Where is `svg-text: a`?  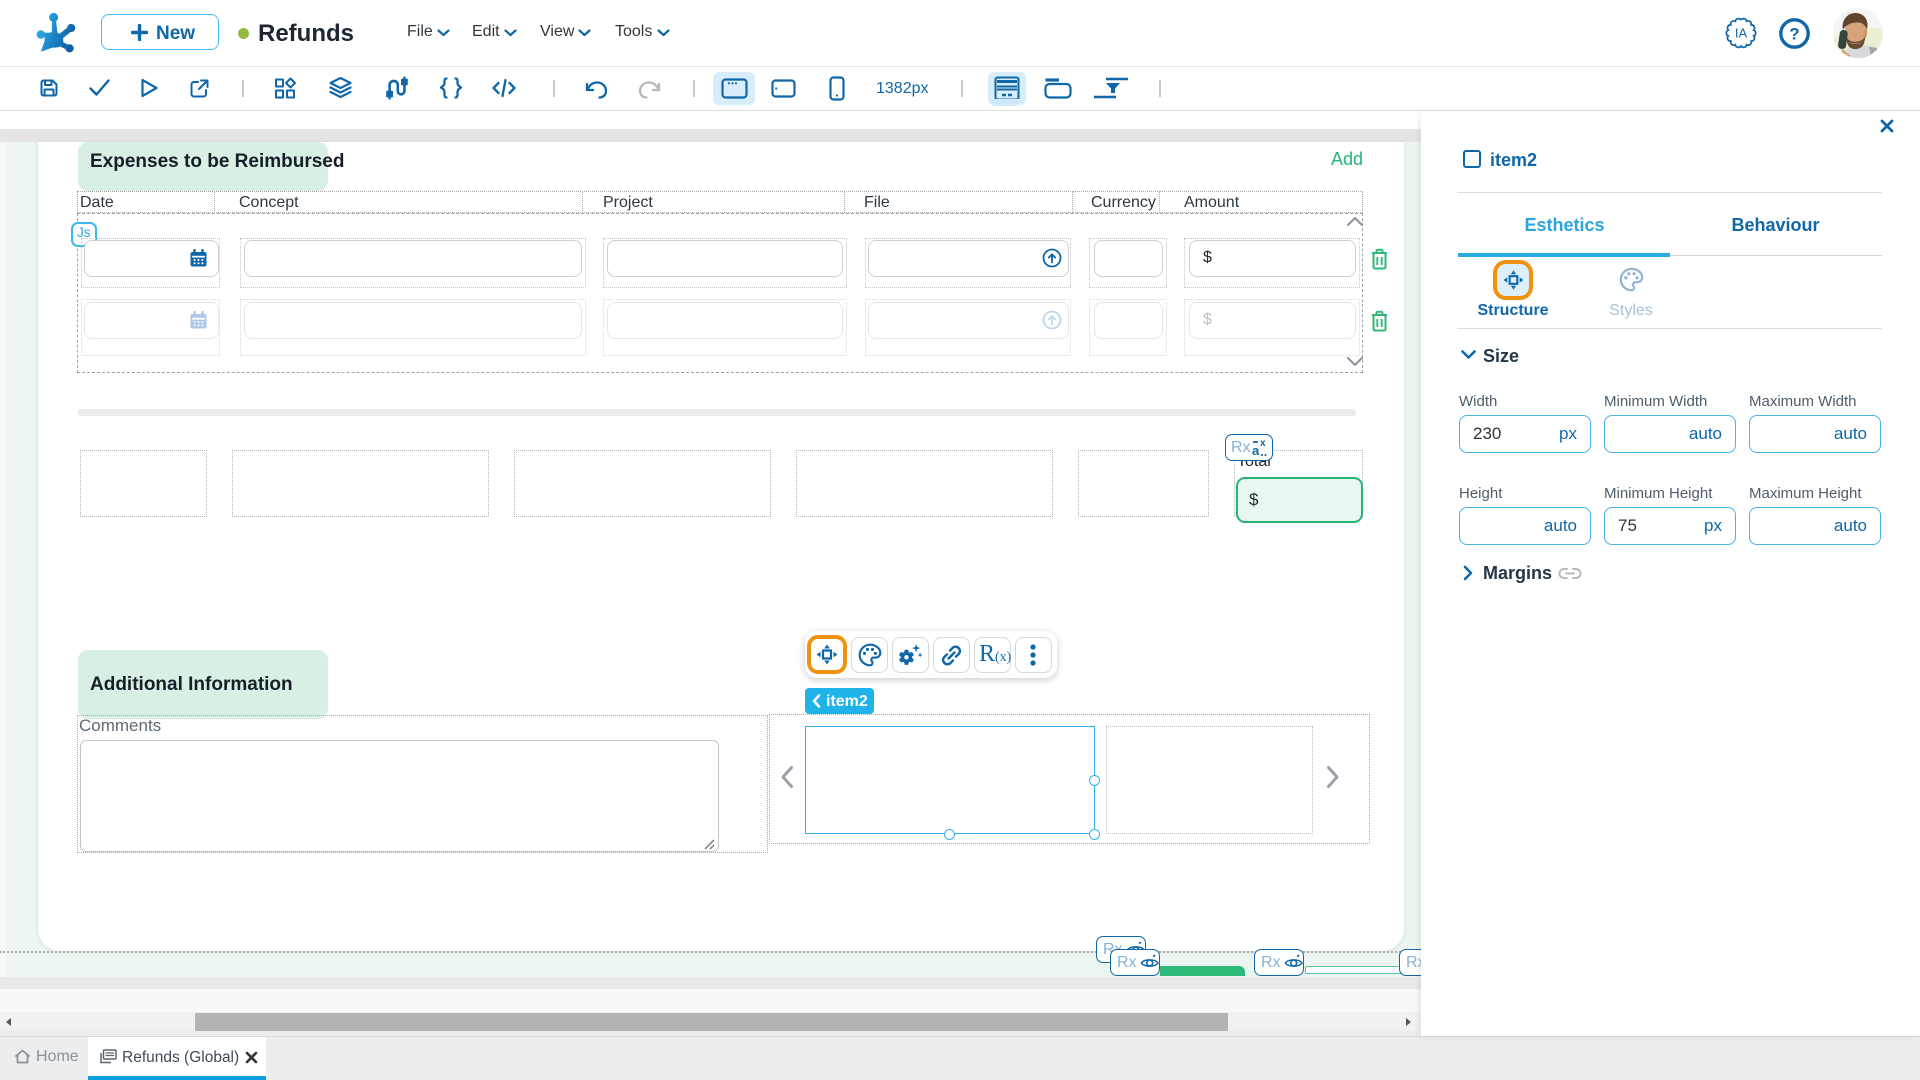
svg-text: a is located at coordinates (1256, 450).